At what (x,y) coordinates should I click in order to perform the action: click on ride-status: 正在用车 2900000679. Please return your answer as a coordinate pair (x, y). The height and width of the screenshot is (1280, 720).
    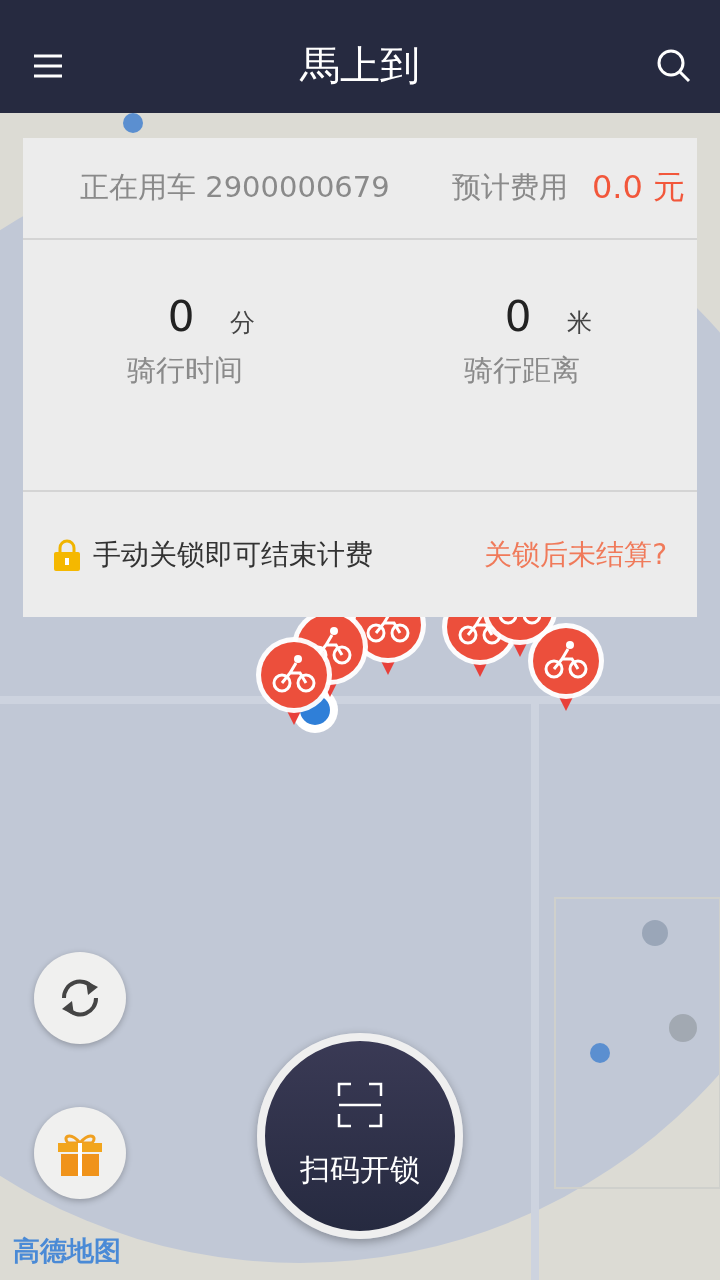
    Looking at the image, I should click on (235, 187).